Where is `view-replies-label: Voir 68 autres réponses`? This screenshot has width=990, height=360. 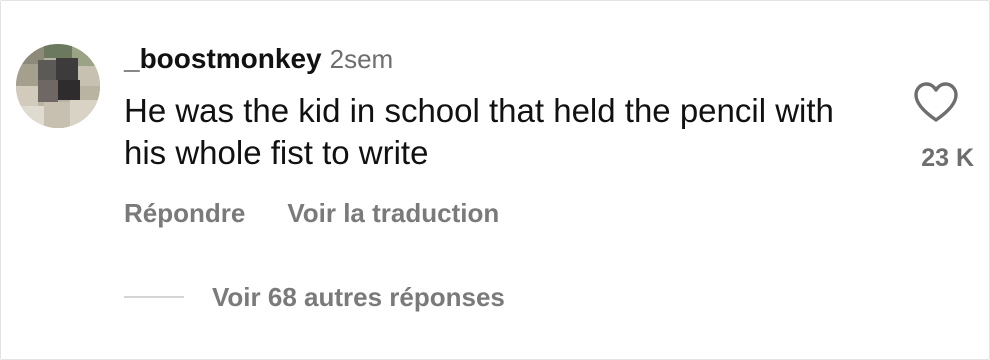 view-replies-label: Voir 68 autres réponses is located at coordinates (358, 297).